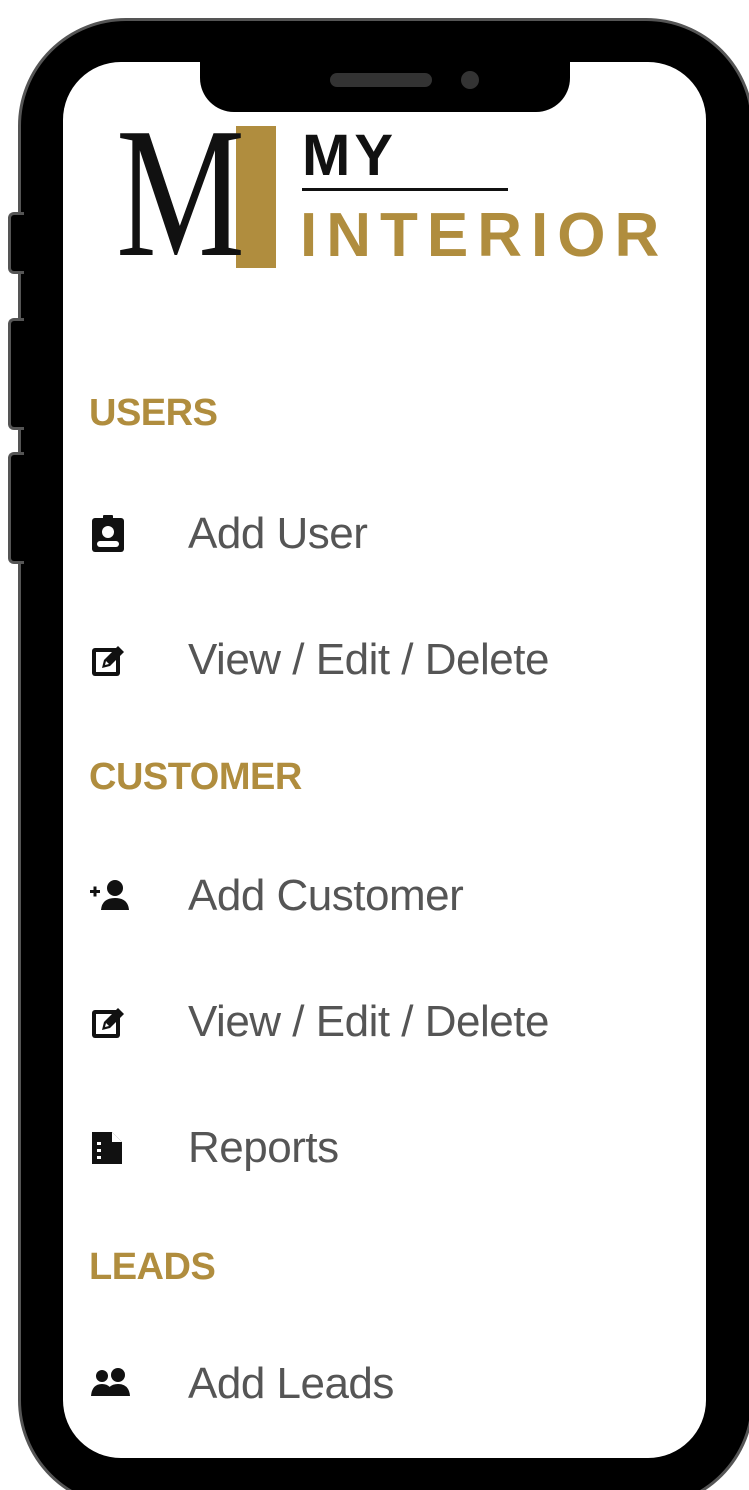 Image resolution: width=749 pixels, height=1490 pixels. I want to click on menu-item-view-edit-delete-users: View / Edit / Delete, so click(368, 660).